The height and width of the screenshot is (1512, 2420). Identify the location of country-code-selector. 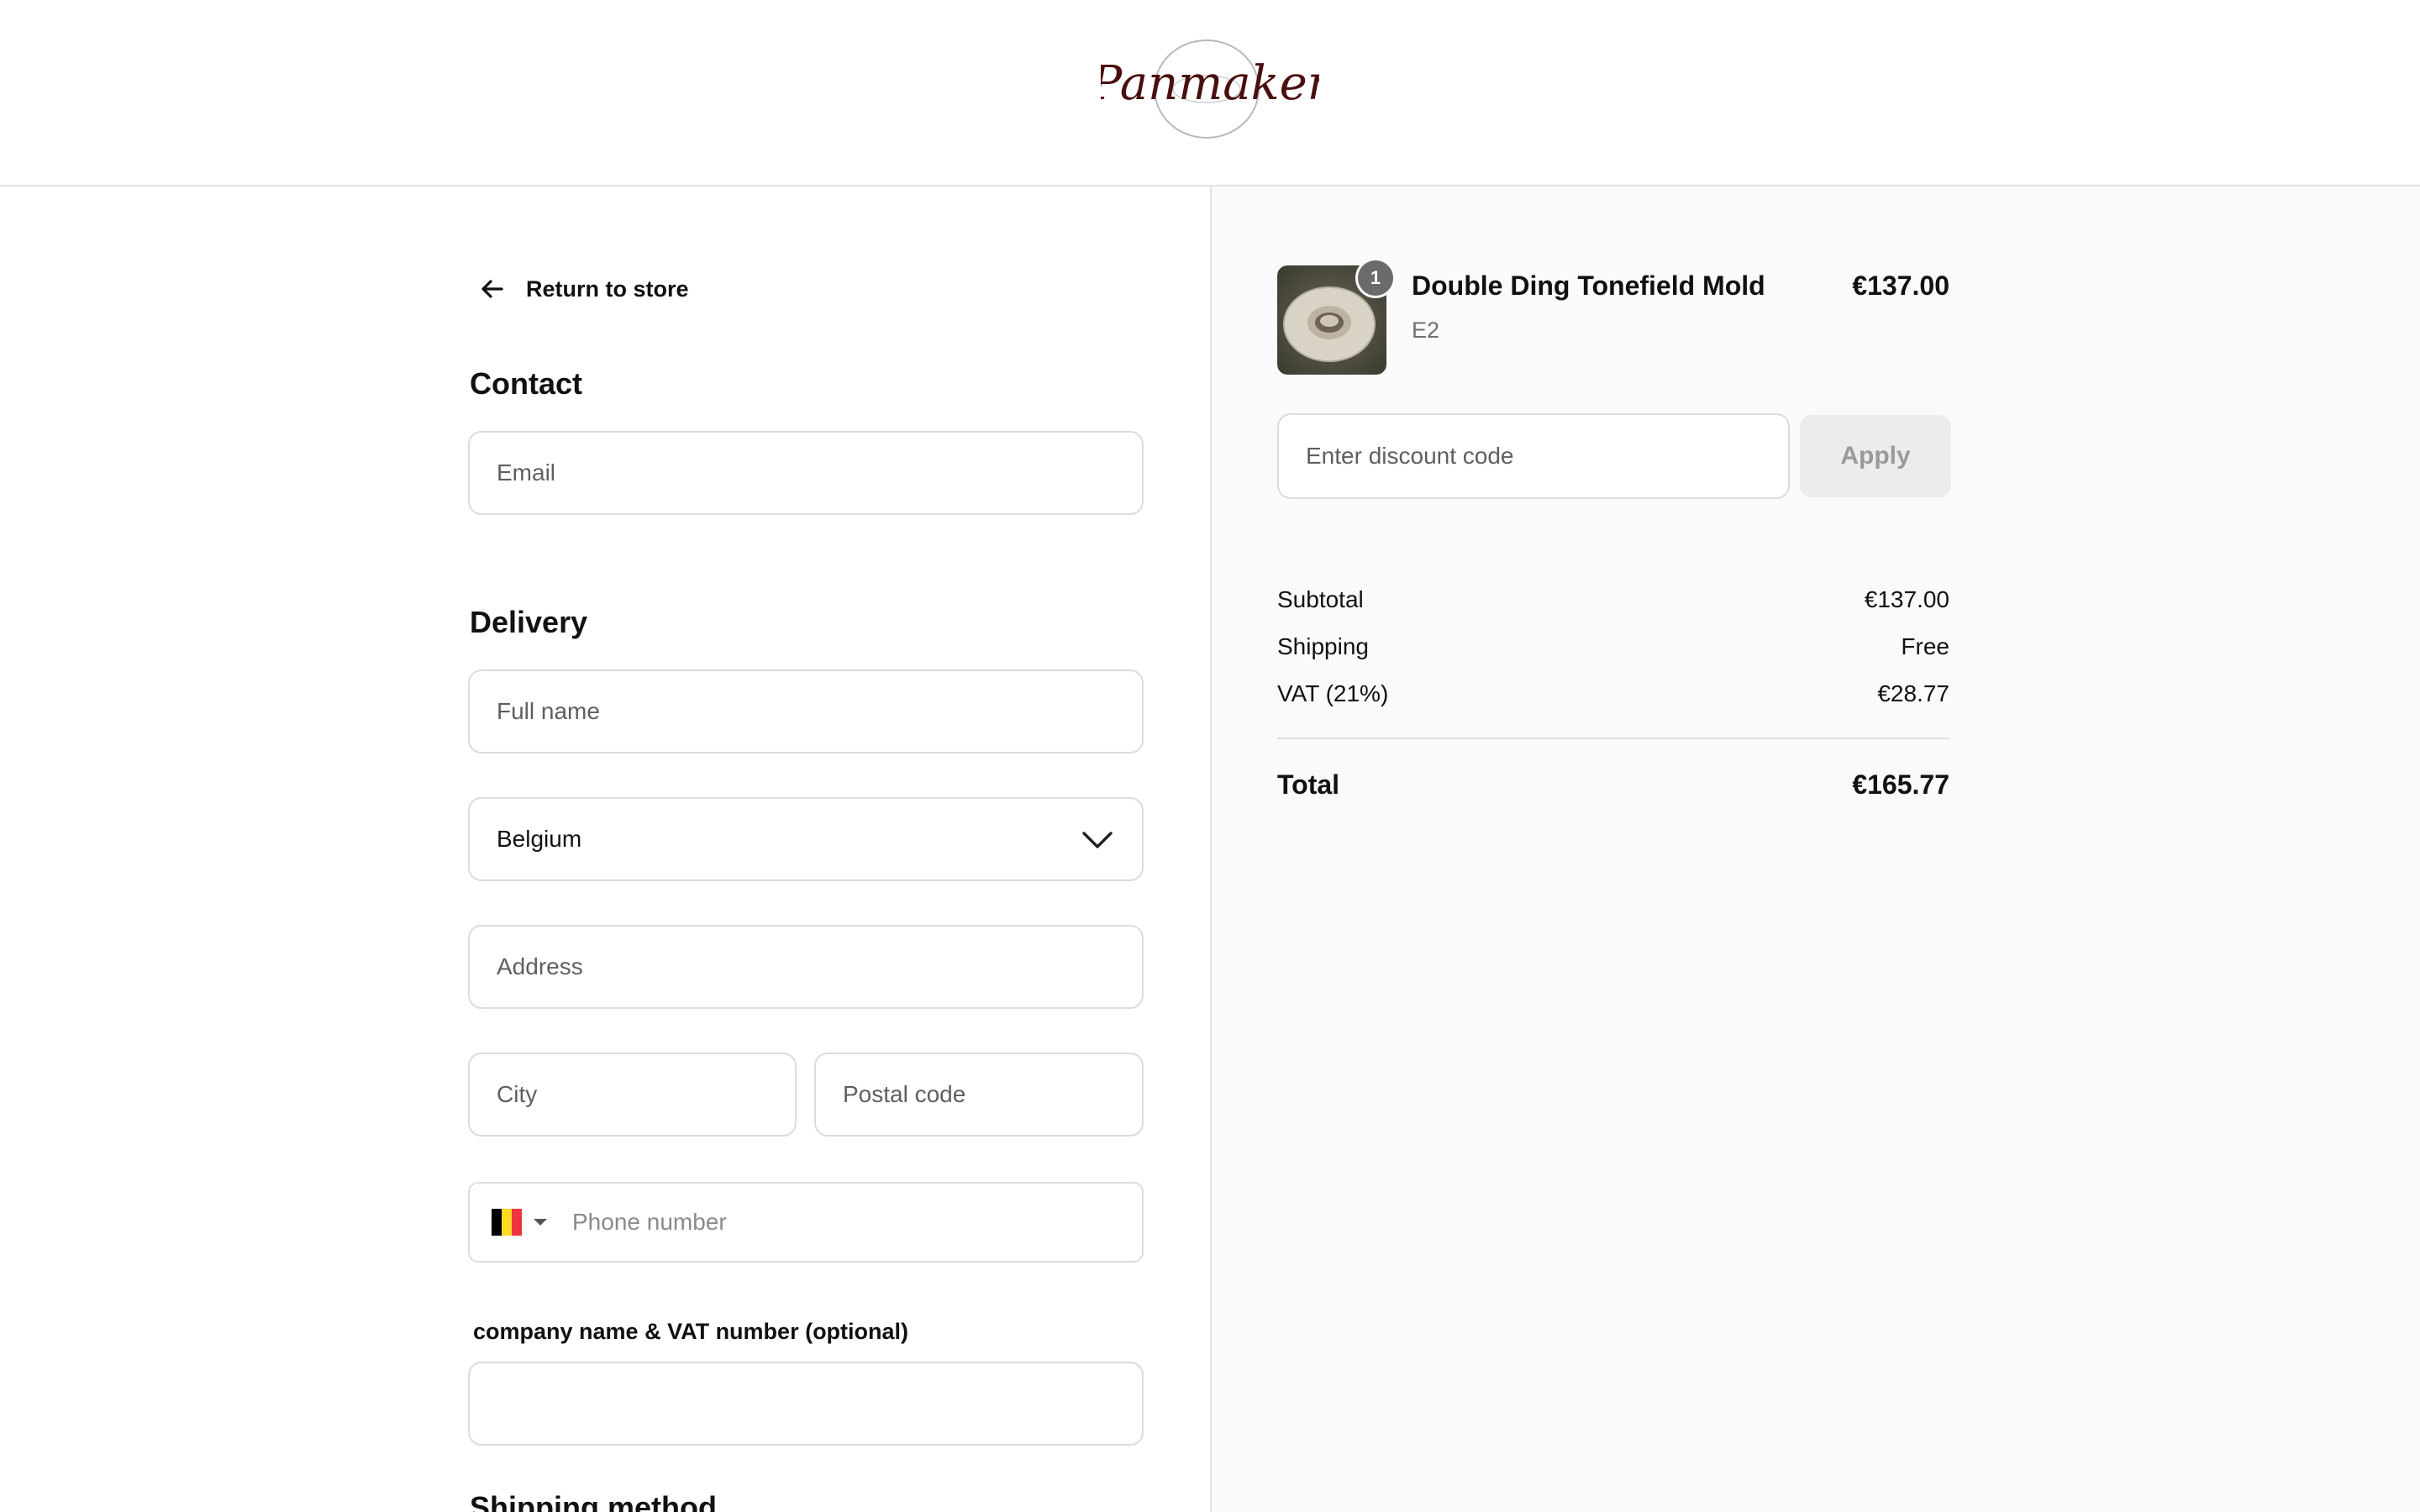
(521, 1222).